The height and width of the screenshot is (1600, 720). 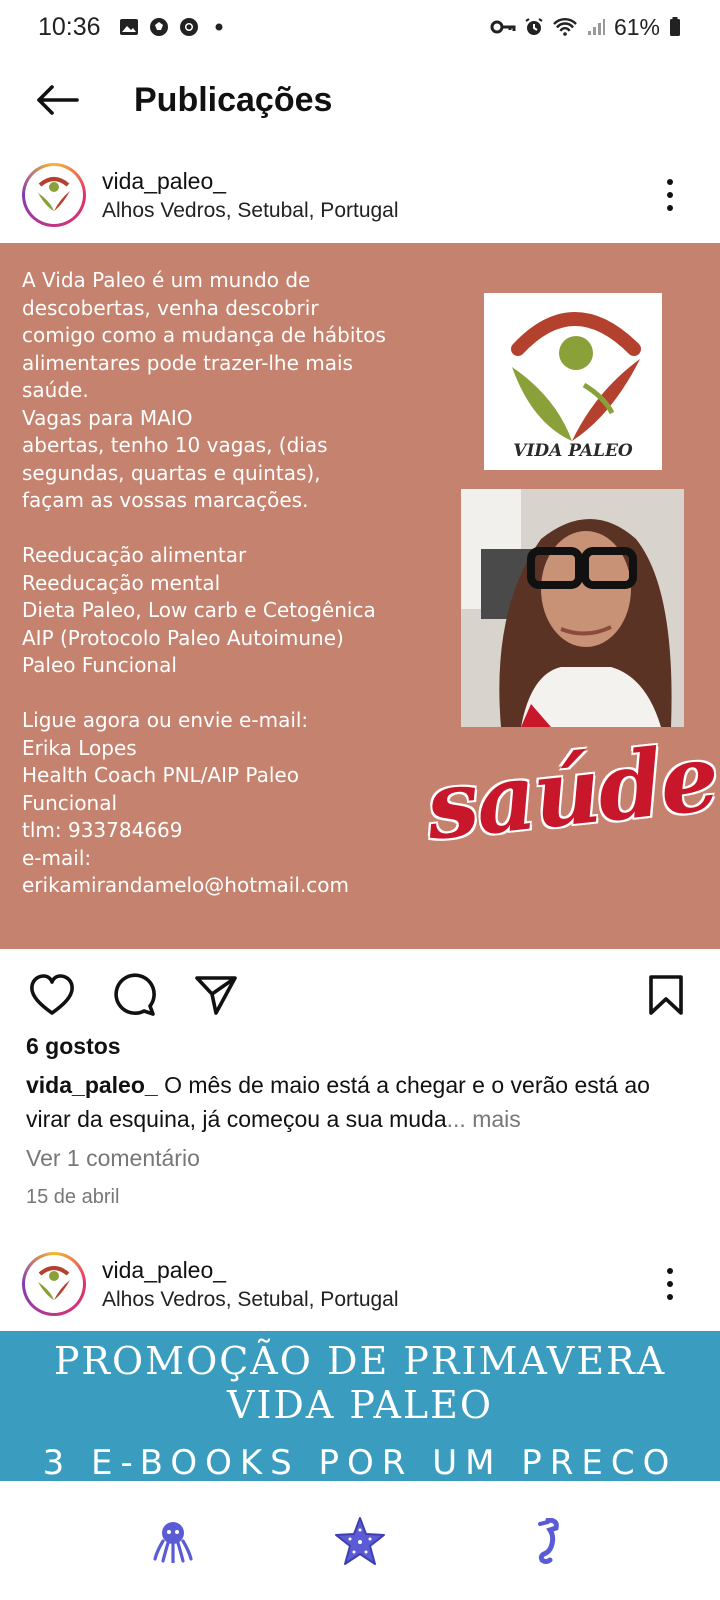 What do you see at coordinates (534, 26) in the screenshot?
I see `alarm-icon` at bounding box center [534, 26].